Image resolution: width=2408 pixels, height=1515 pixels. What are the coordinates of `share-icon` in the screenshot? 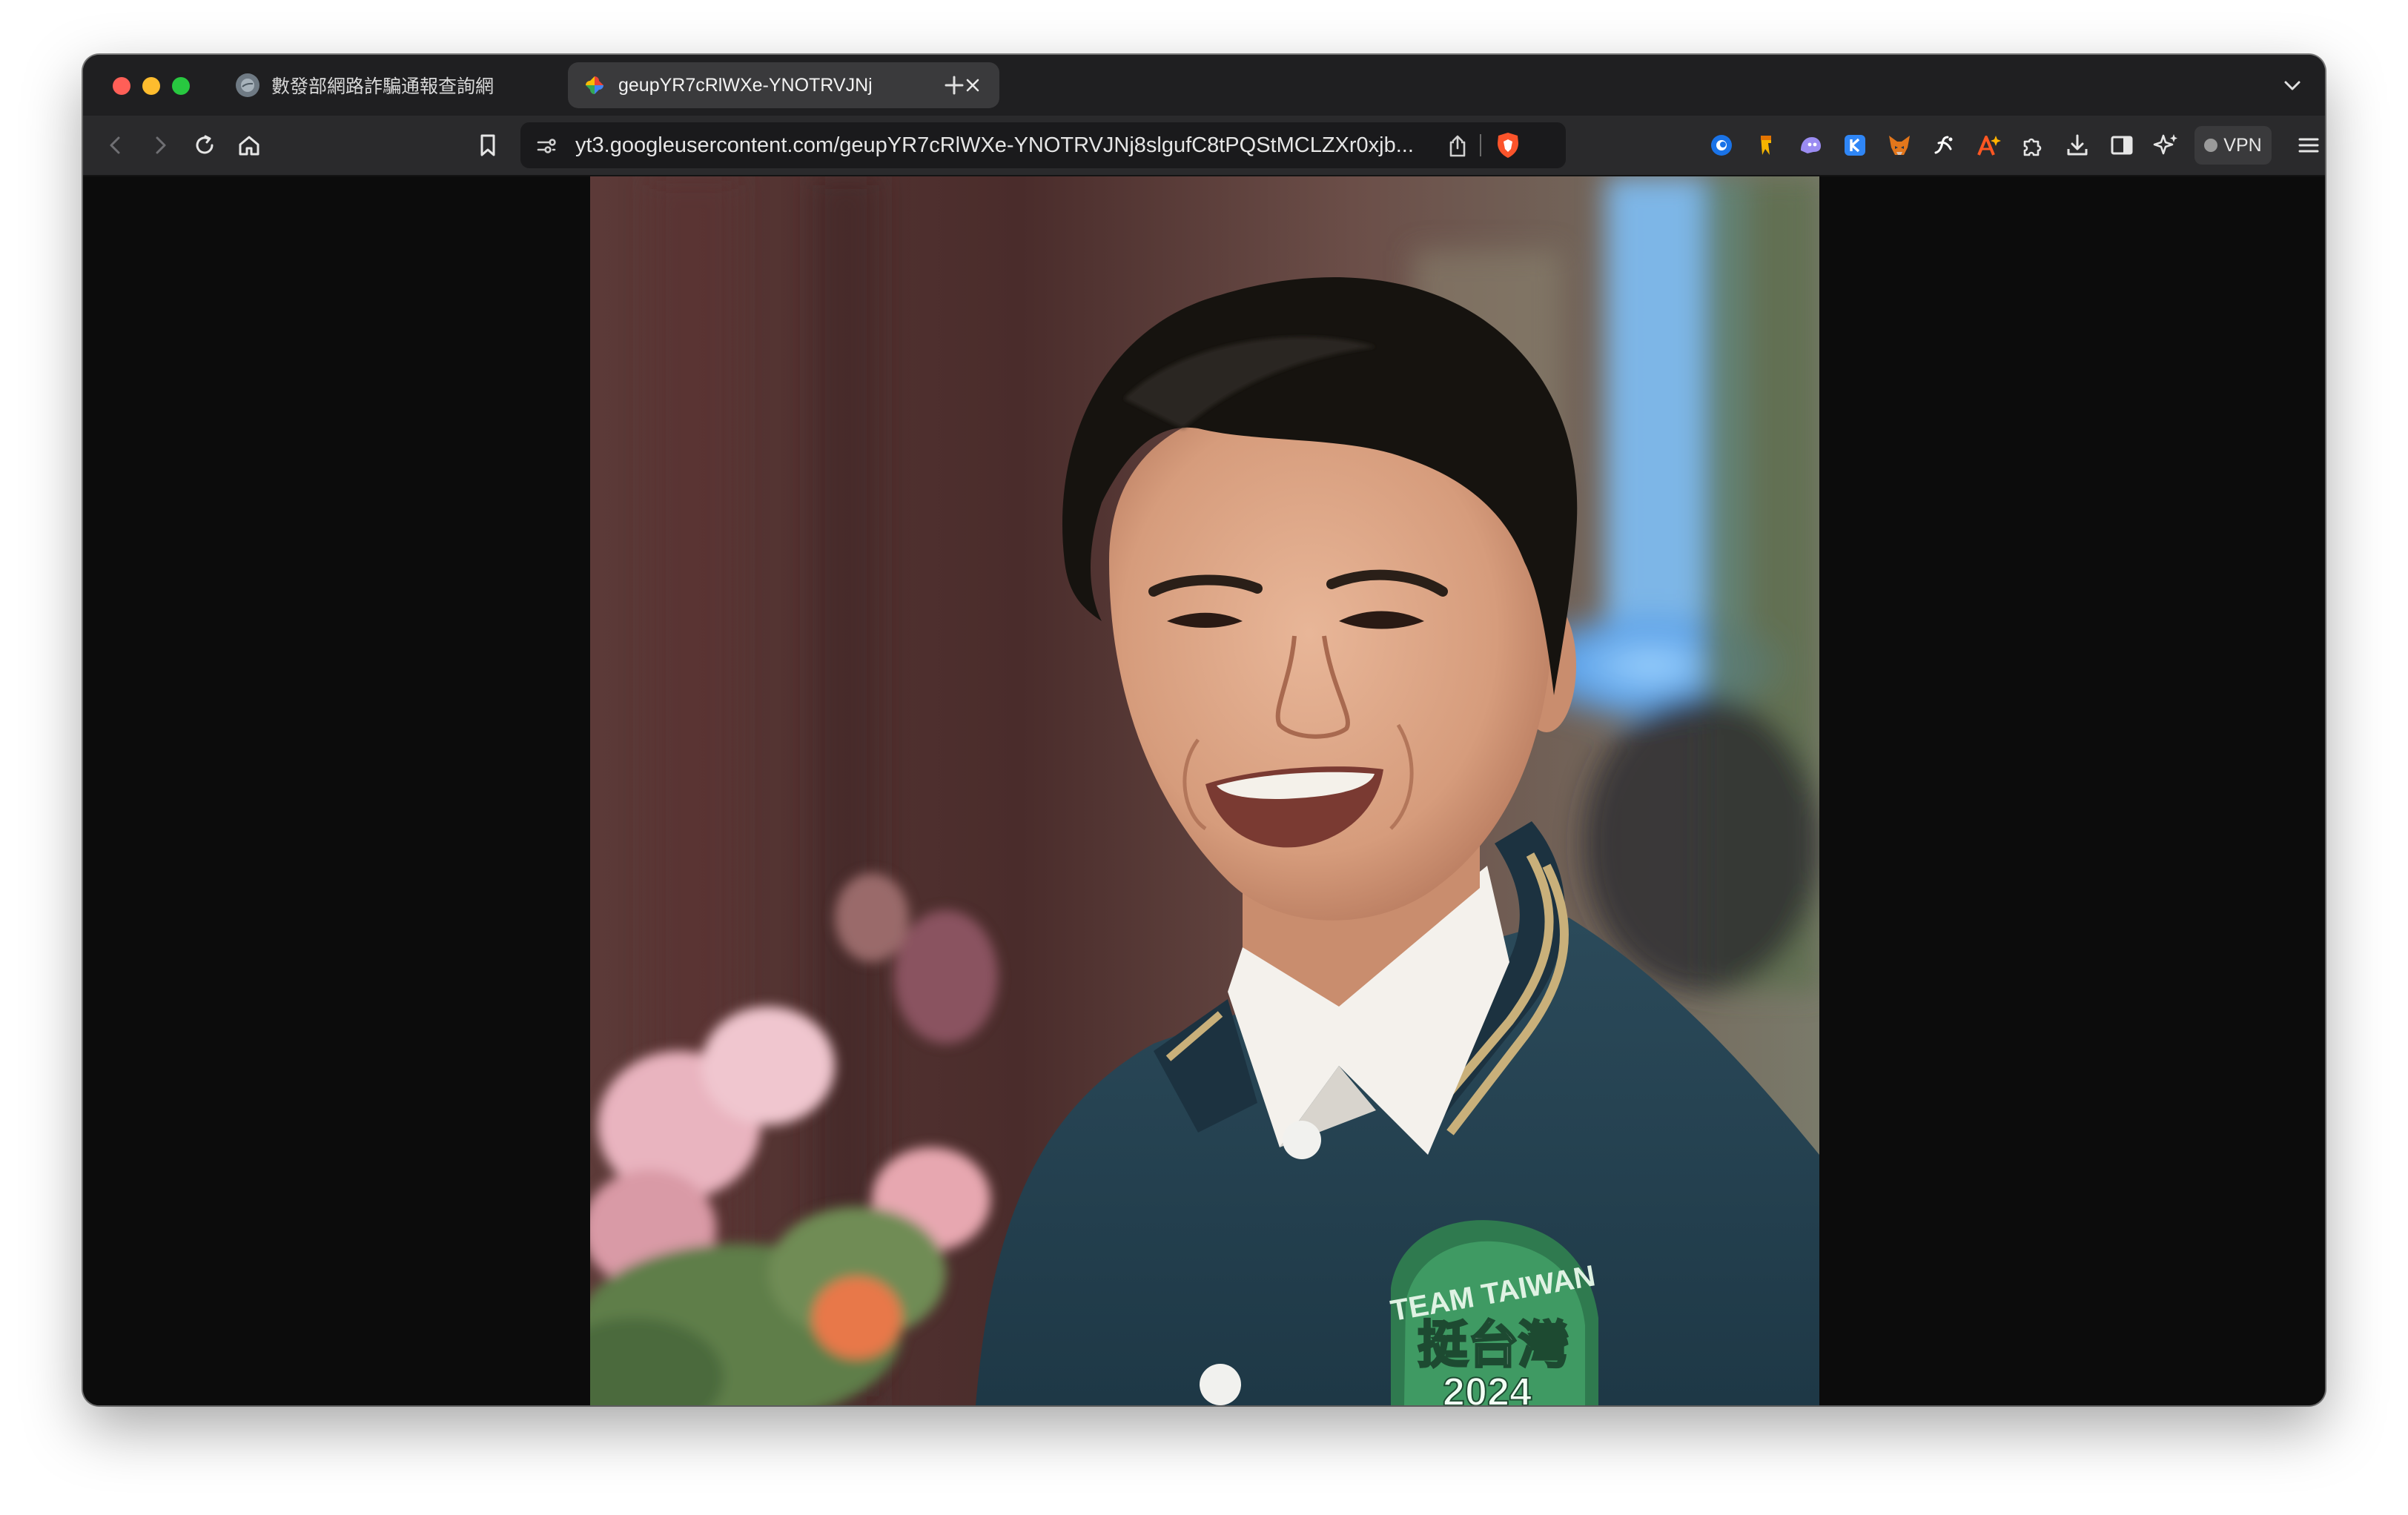 It's located at (1457, 146).